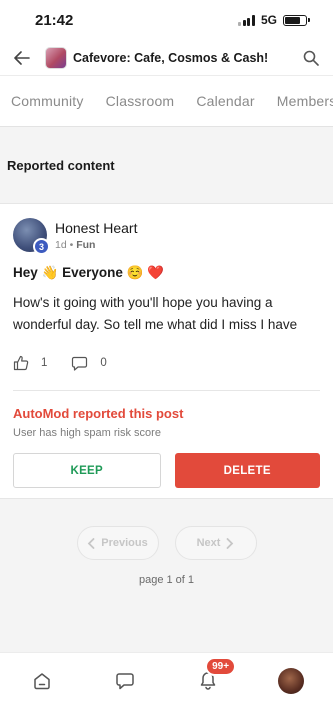 This screenshot has height=720, width=333. Describe the element at coordinates (89, 363) in the screenshot. I see `comment-button: 0` at that location.